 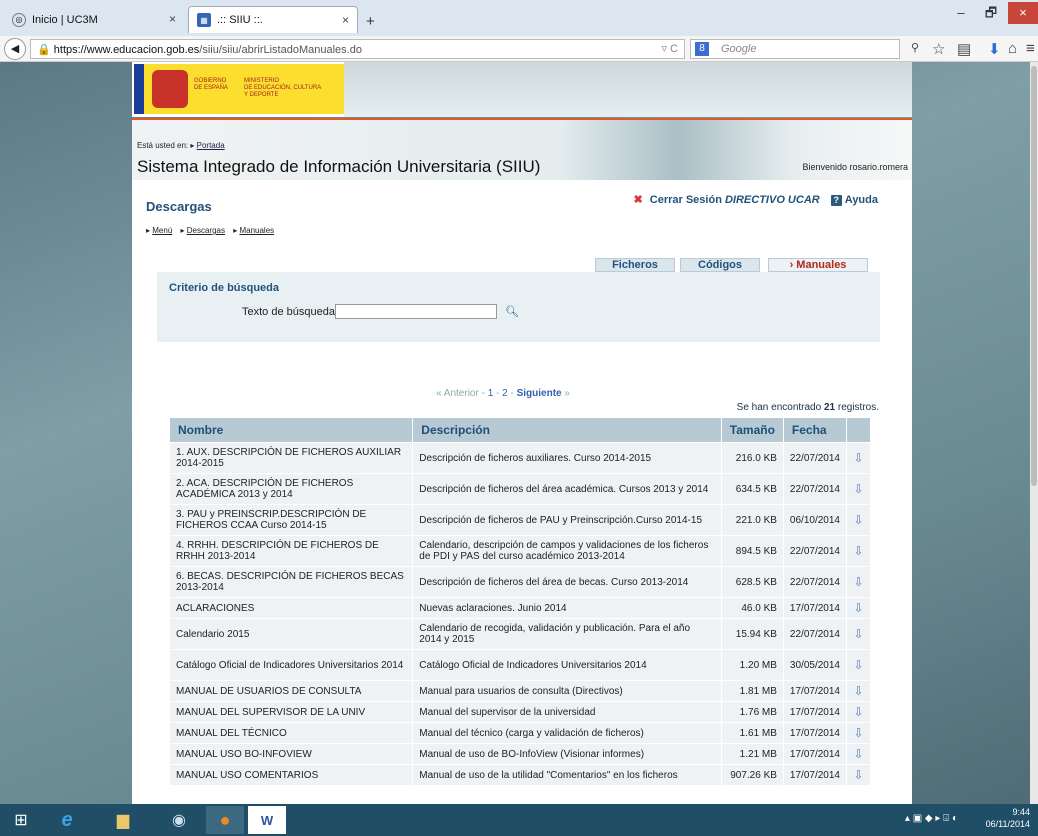 I want to click on menu-icon: ≡, so click(x=1030, y=48).